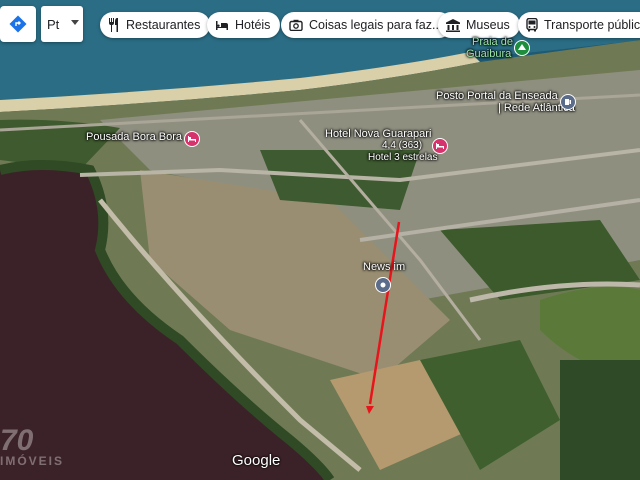  I want to click on watermark-subtext: IMÓVEIS, so click(32, 461).